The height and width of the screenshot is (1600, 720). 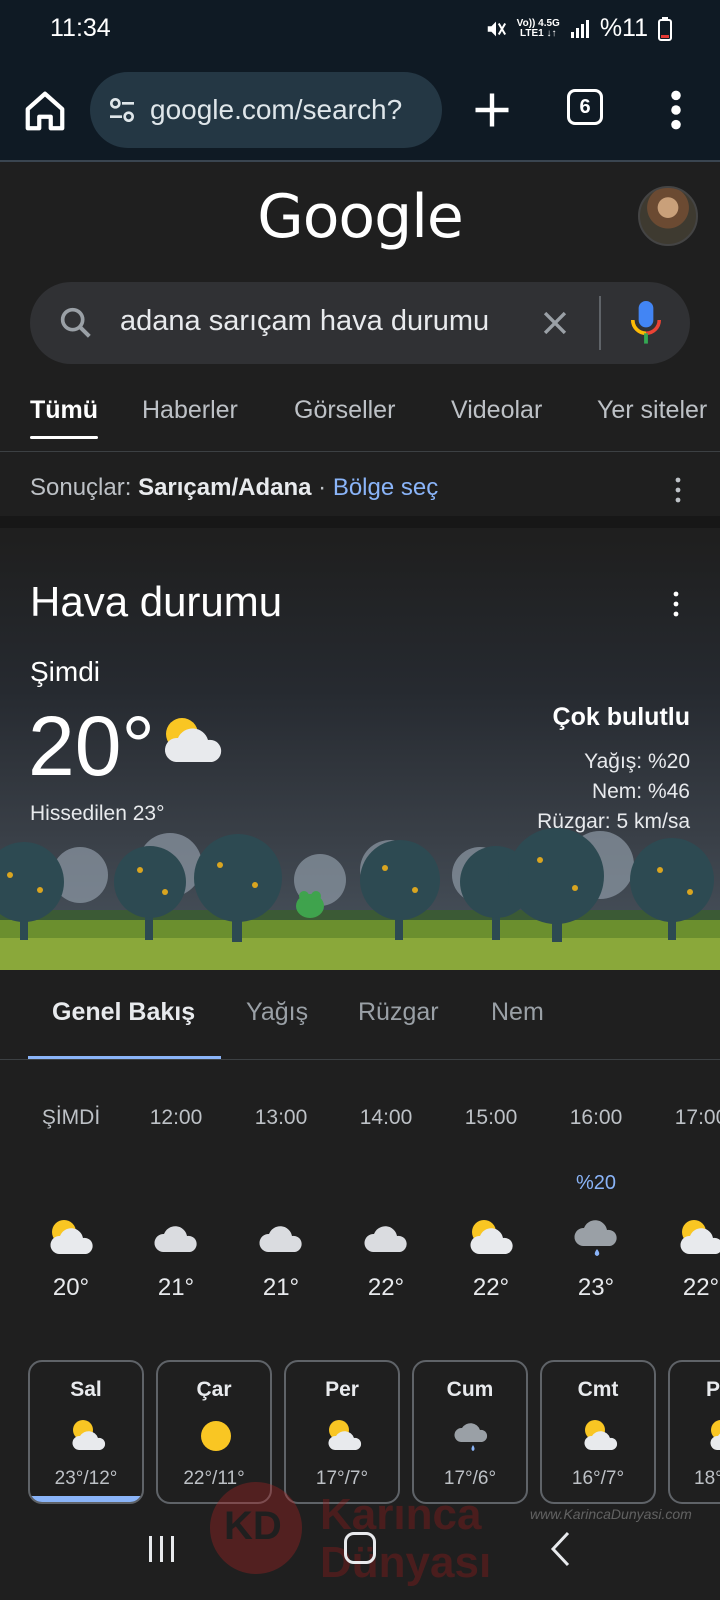 I want to click on tab-wind: Rüzgar, so click(x=398, y=1012).